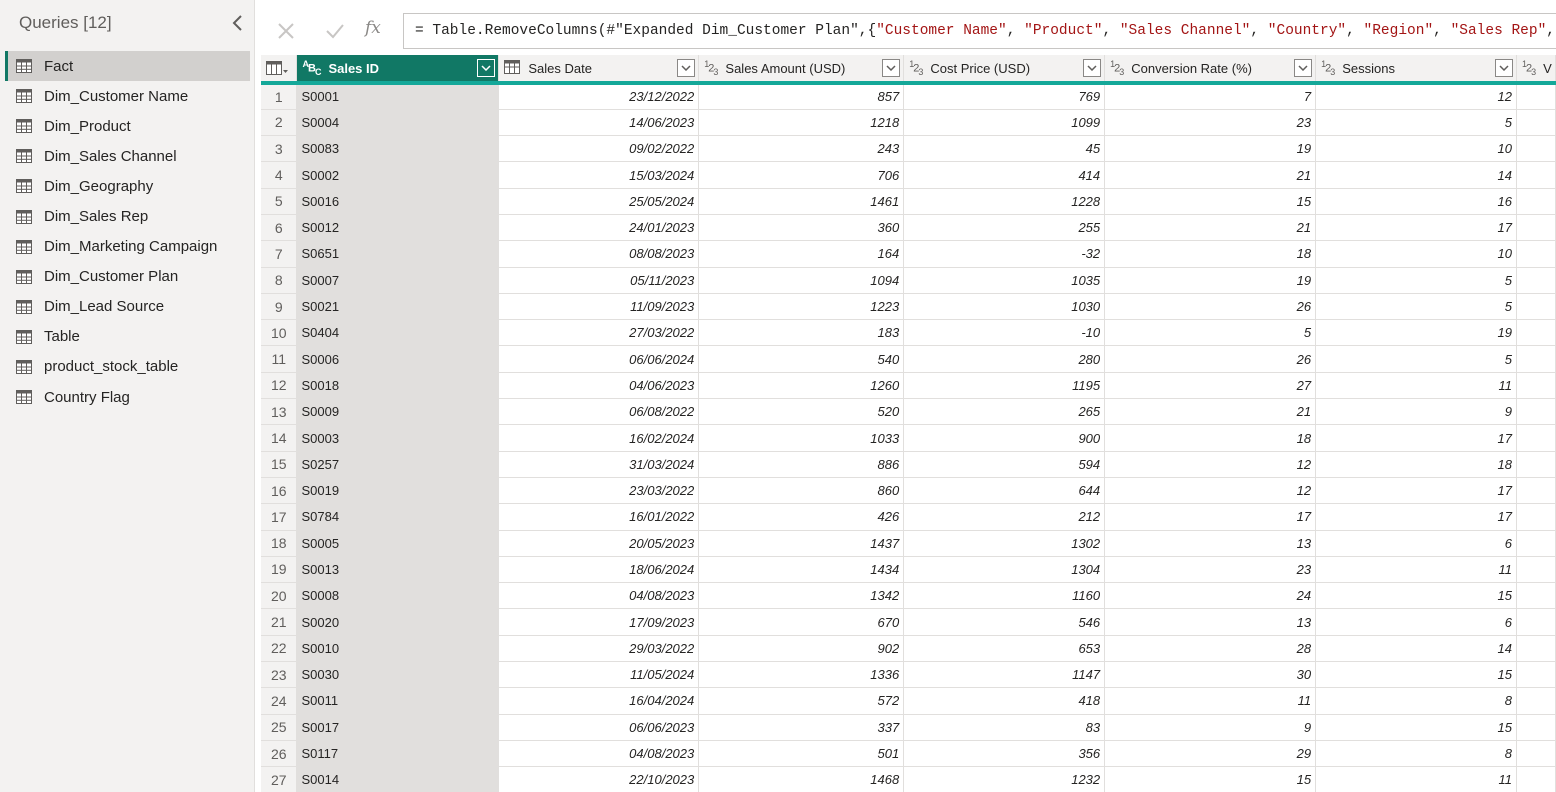 The height and width of the screenshot is (792, 1556). Describe the element at coordinates (1004, 779) in the screenshot. I see `table-cell: 1232` at that location.